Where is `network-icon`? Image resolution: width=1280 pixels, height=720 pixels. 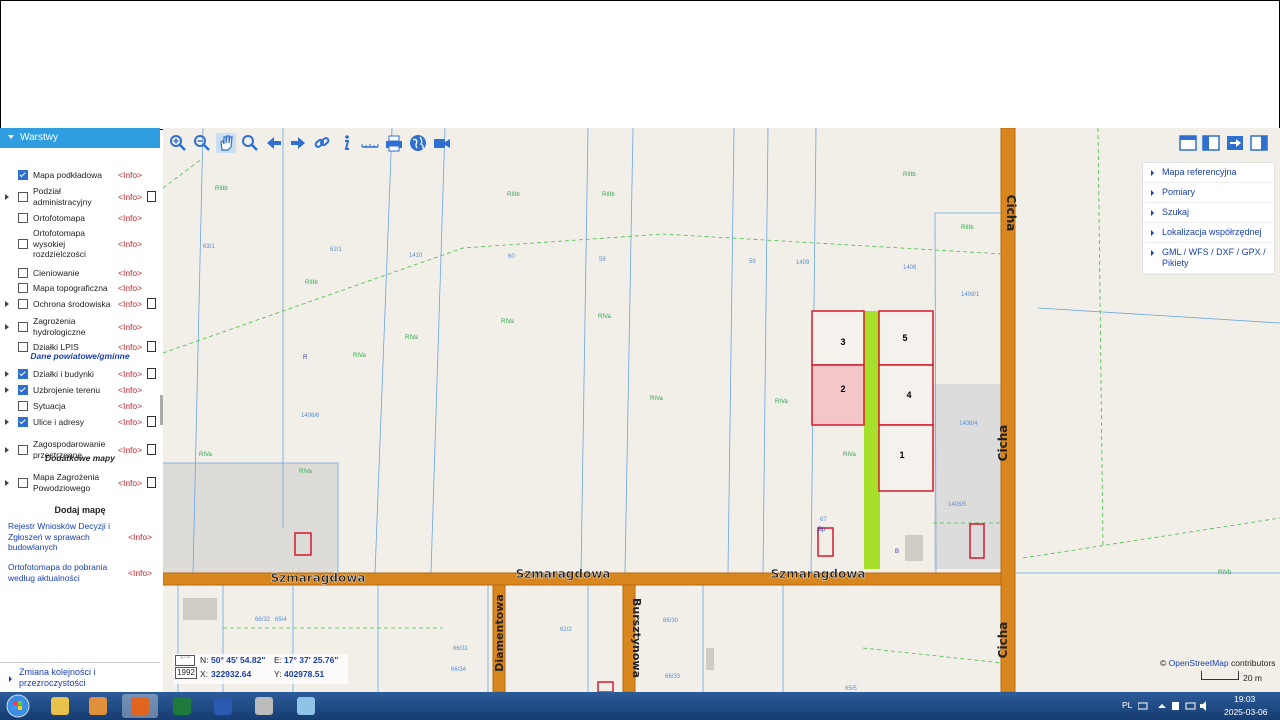
network-icon is located at coordinates (1190, 706).